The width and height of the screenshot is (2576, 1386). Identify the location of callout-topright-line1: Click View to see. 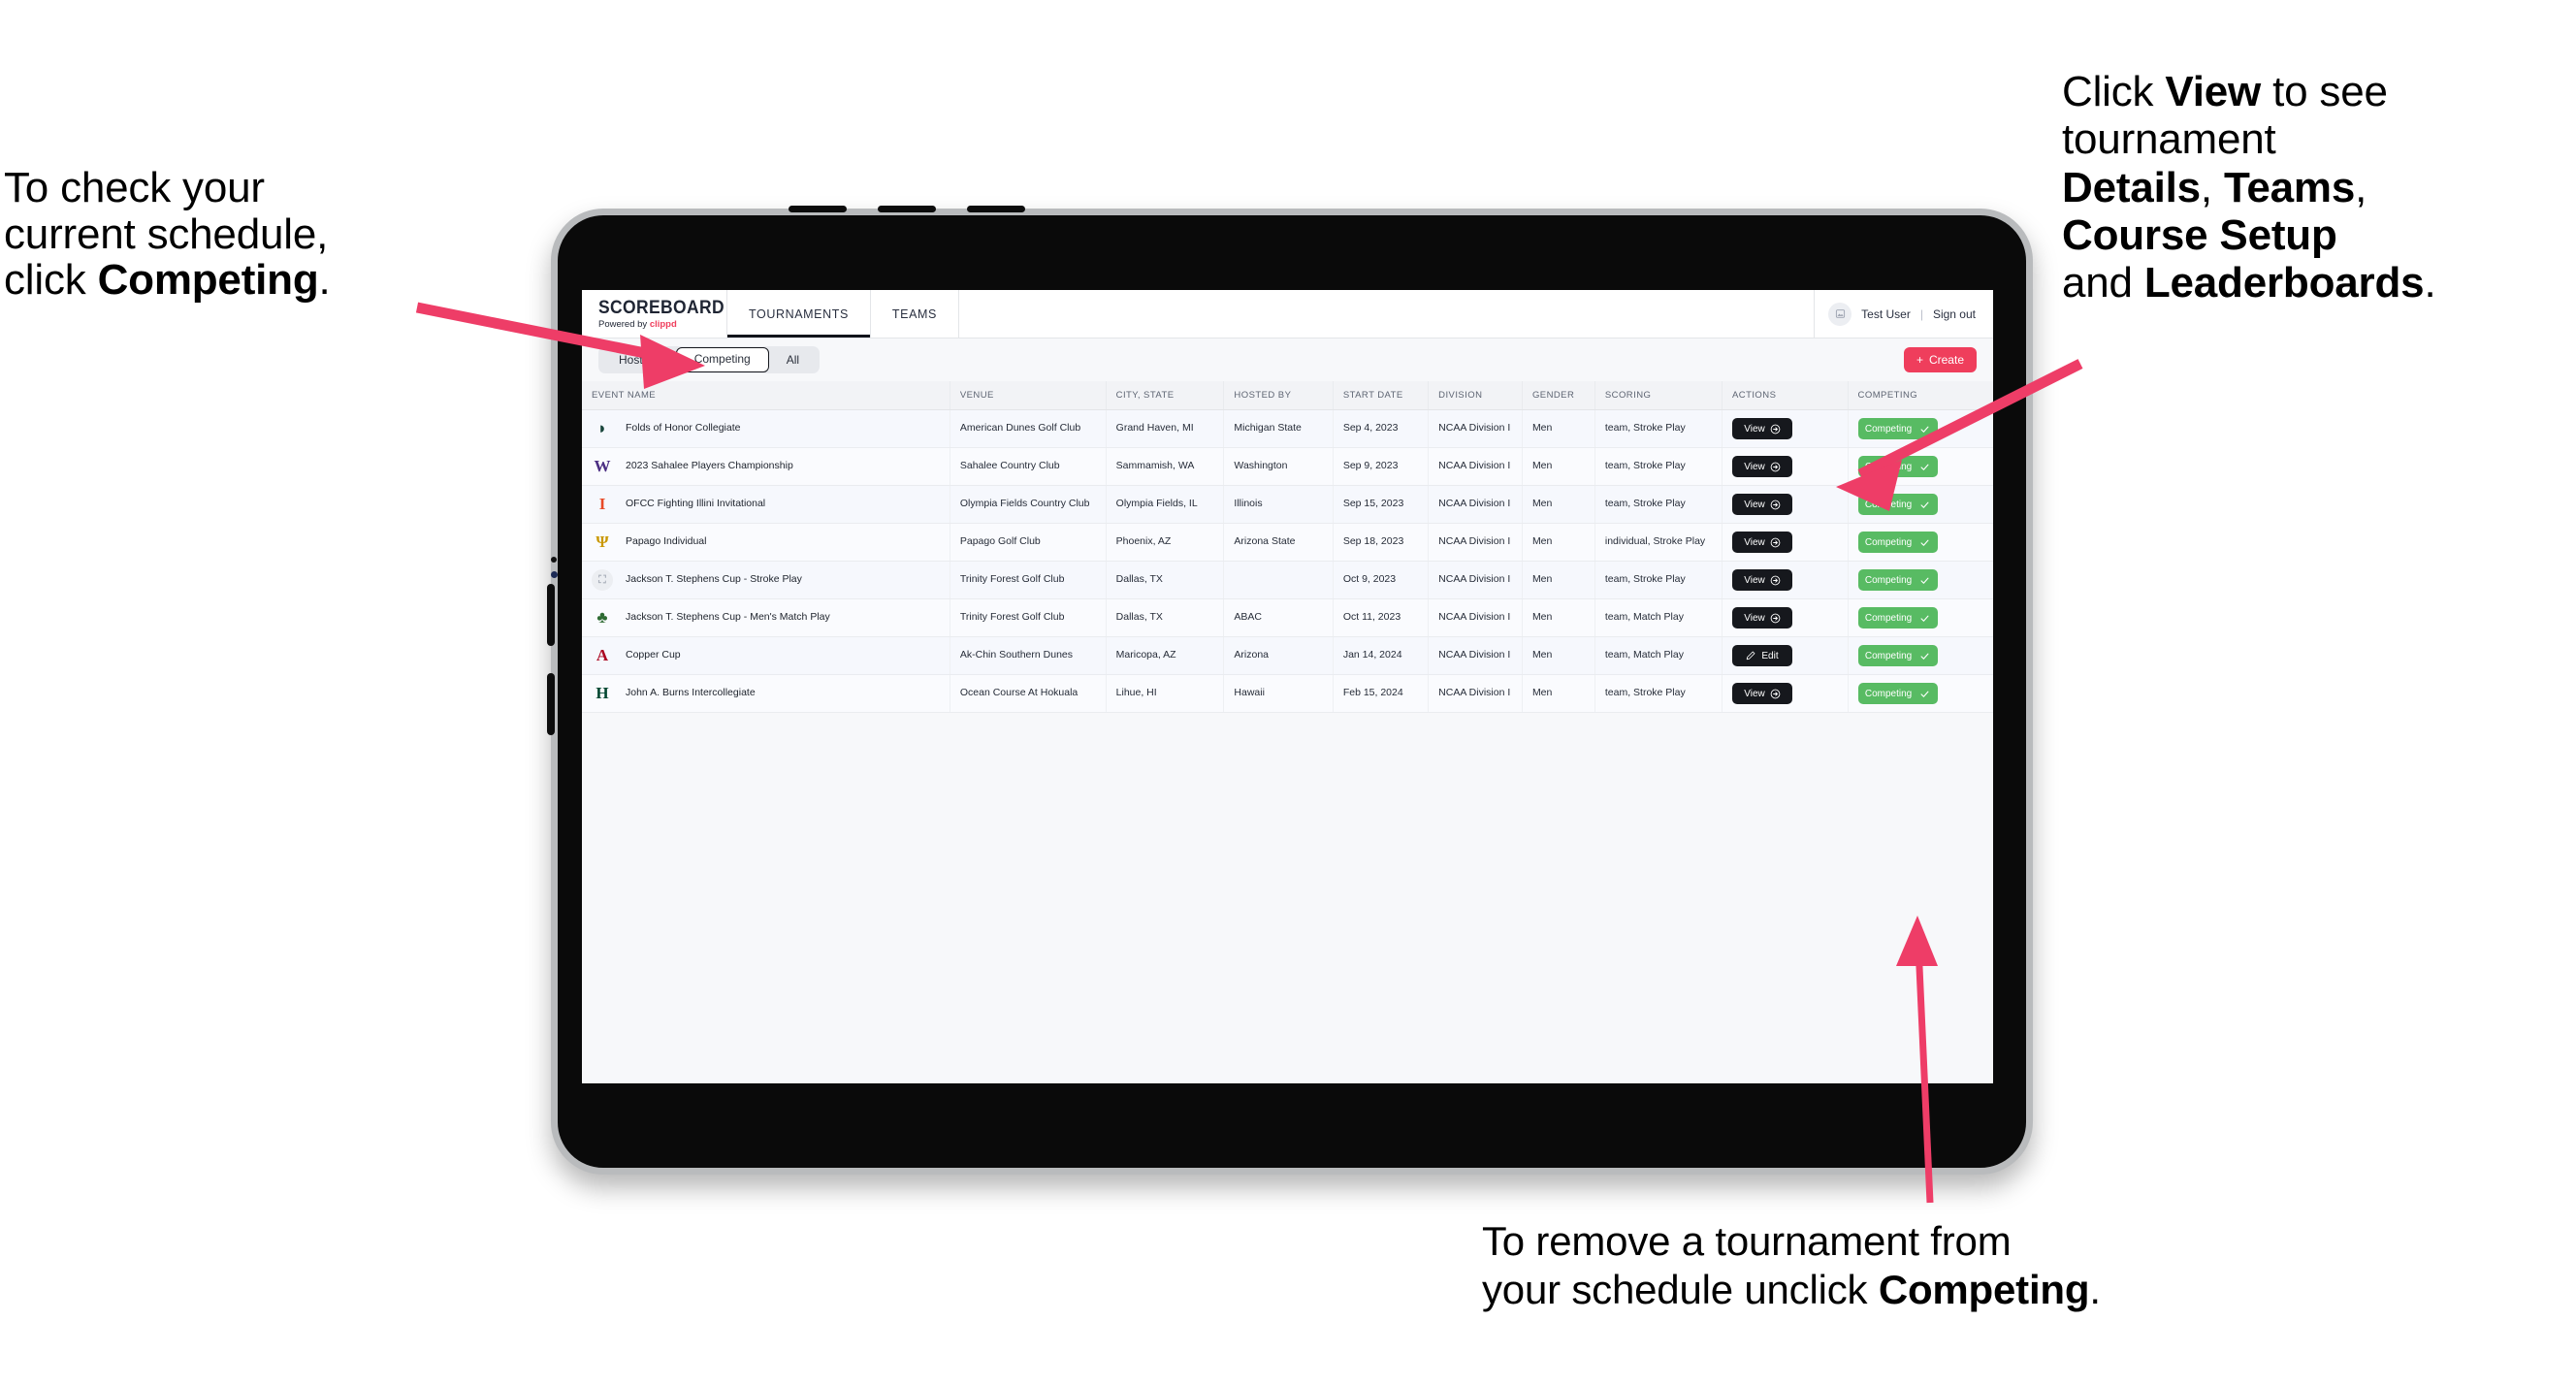
(2319, 91).